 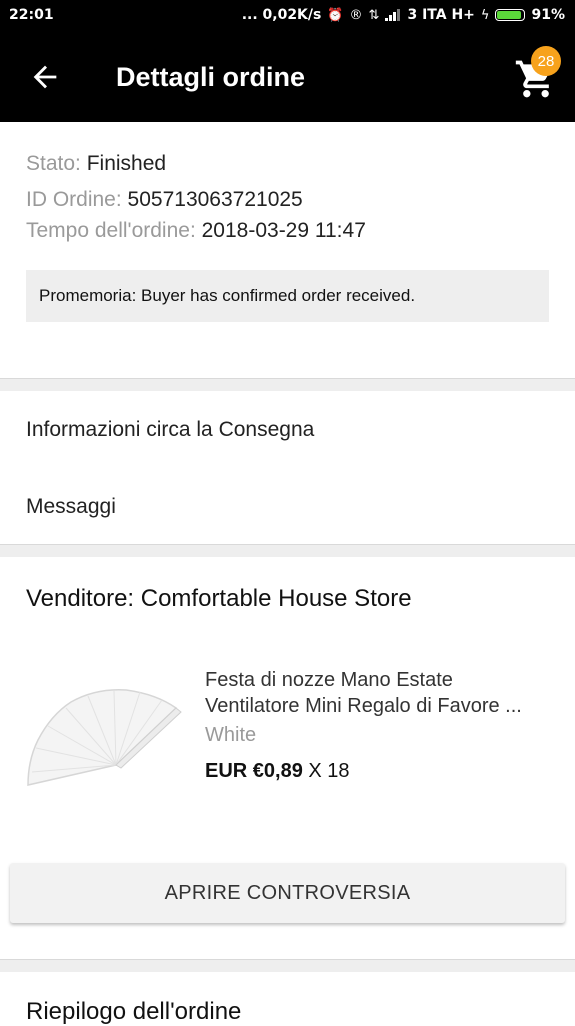 I want to click on order-id-value: 505713063721025, so click(x=215, y=199).